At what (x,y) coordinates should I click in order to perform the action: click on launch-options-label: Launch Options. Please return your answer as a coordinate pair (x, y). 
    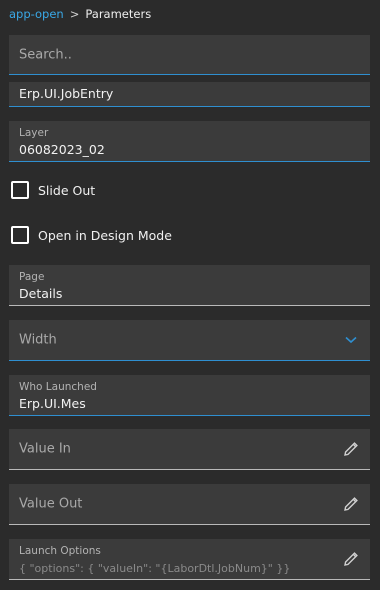
    Looking at the image, I should click on (60, 551).